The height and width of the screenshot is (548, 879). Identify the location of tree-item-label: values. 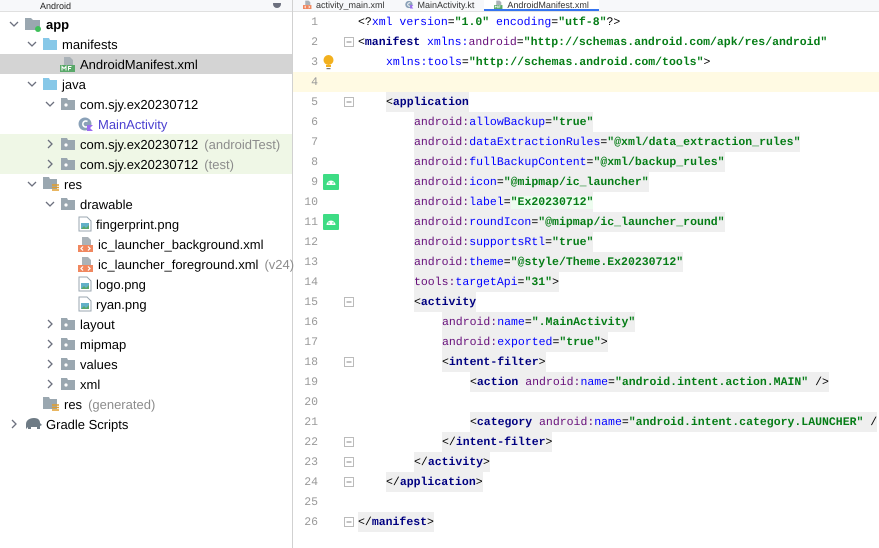
(99, 364).